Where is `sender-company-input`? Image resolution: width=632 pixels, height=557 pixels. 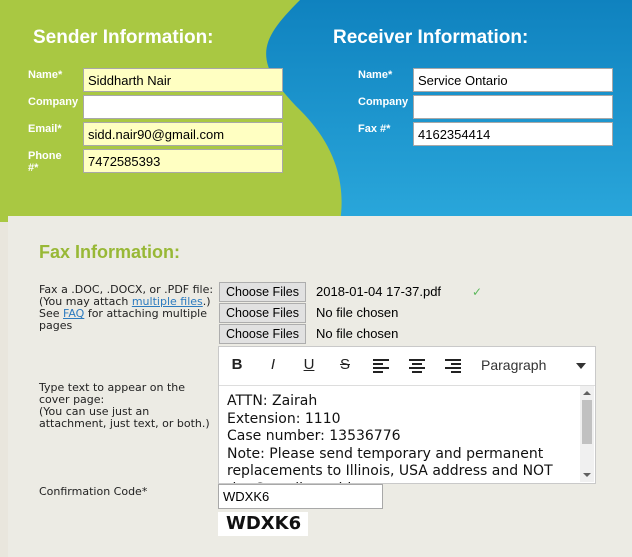 sender-company-input is located at coordinates (183, 107).